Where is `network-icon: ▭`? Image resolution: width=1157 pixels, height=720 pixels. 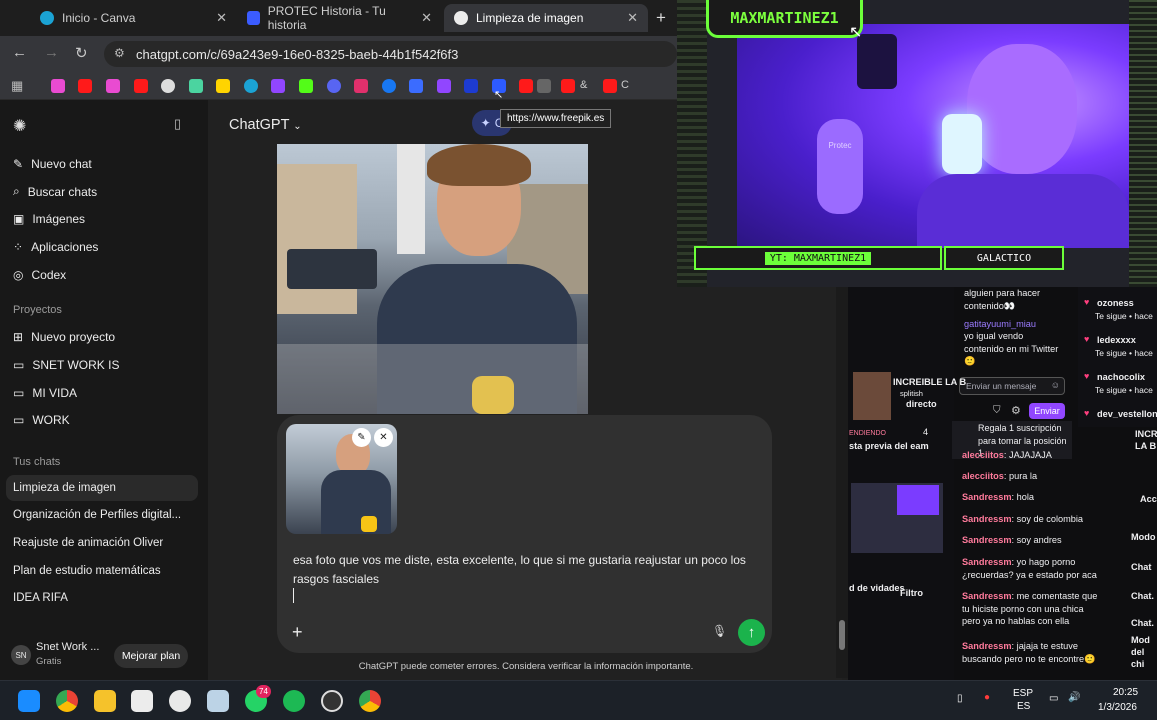
network-icon: ▭ is located at coordinates (1053, 698).